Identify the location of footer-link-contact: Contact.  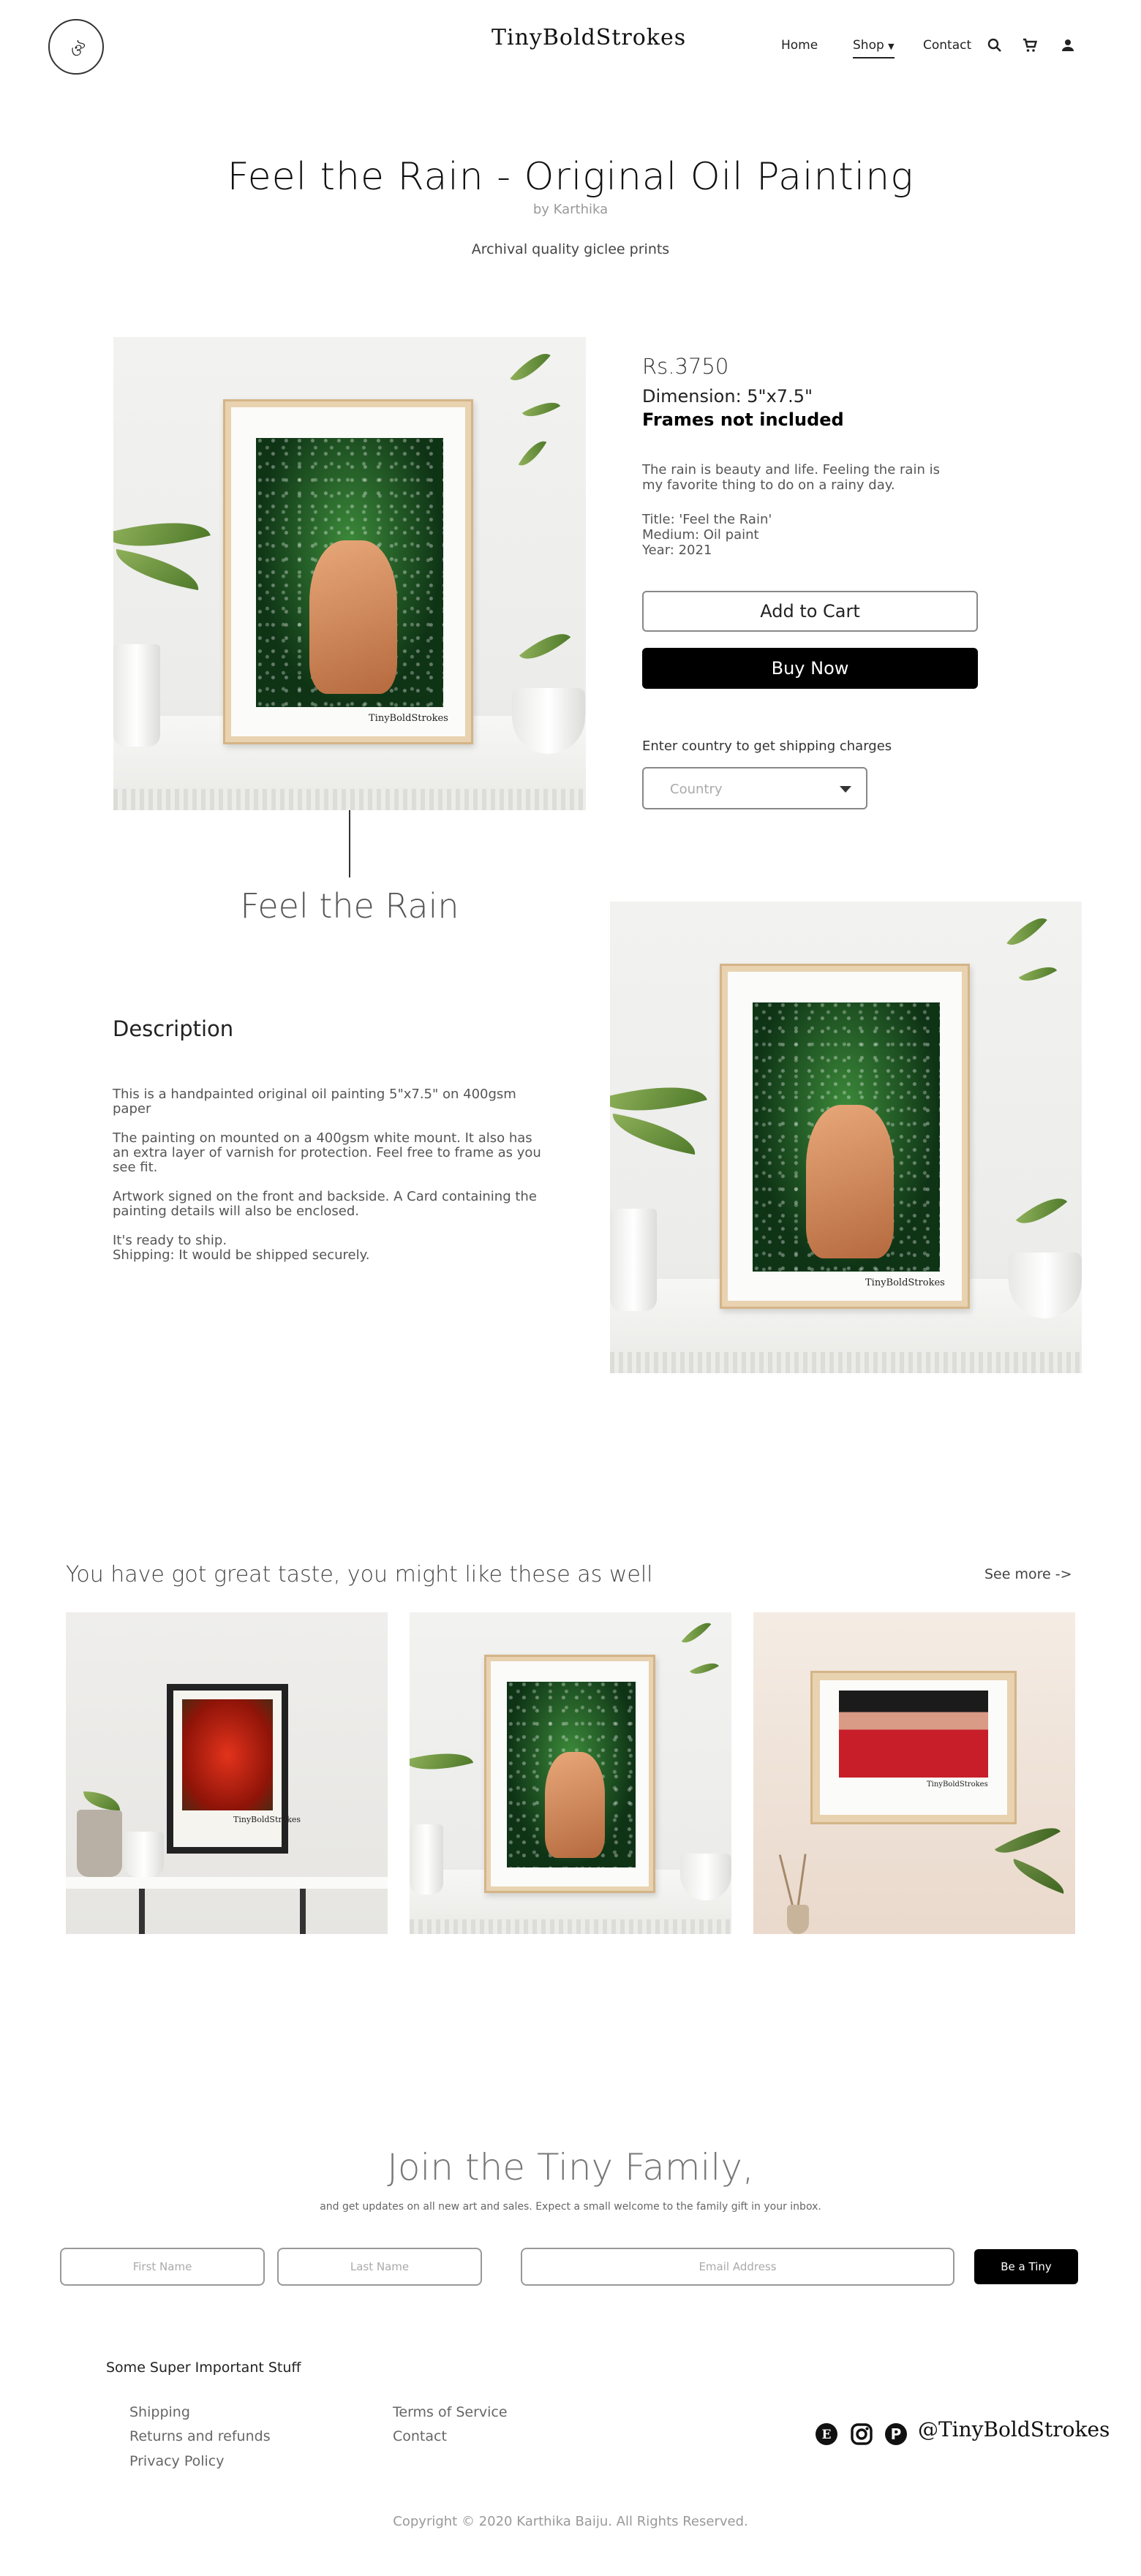
(420, 2436).